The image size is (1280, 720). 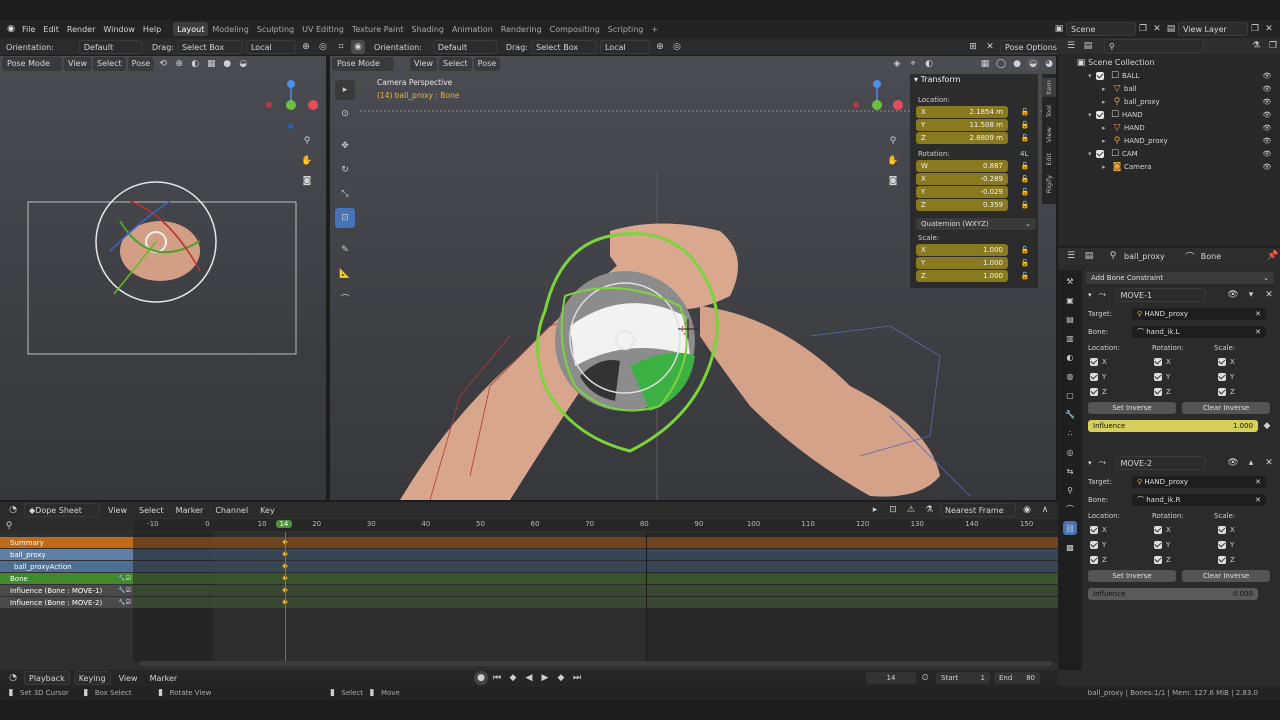 I want to click on tool-move-icon: ✥, so click(x=345, y=146).